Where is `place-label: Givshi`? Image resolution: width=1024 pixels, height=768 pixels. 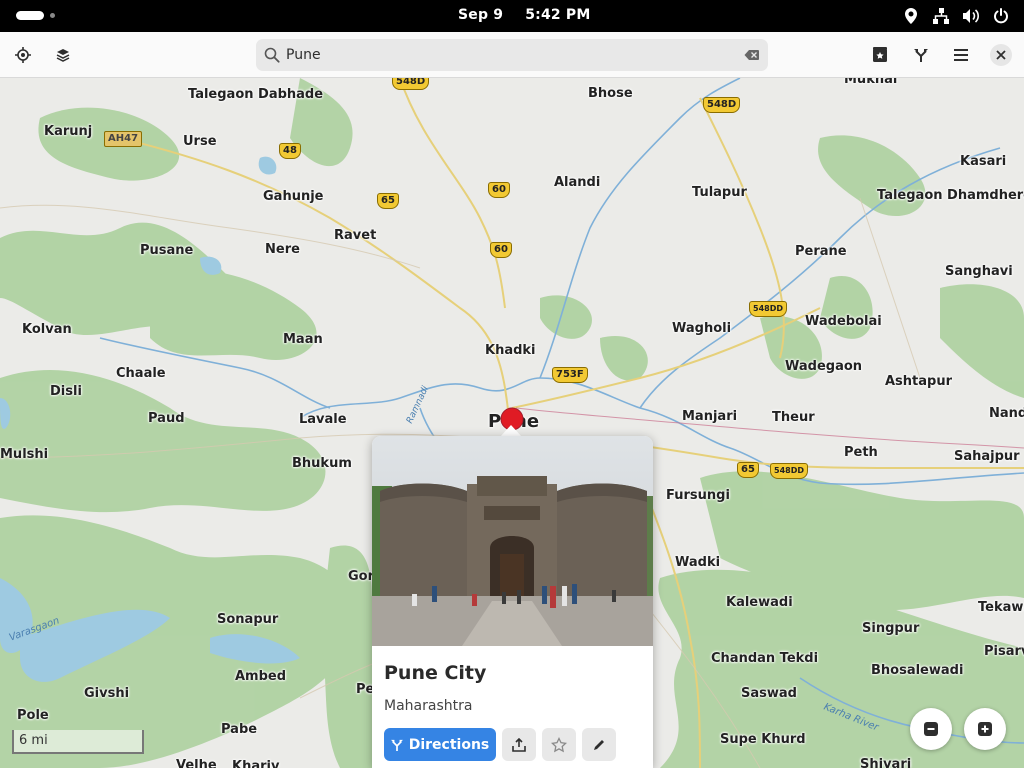
place-label: Givshi is located at coordinates (106, 693).